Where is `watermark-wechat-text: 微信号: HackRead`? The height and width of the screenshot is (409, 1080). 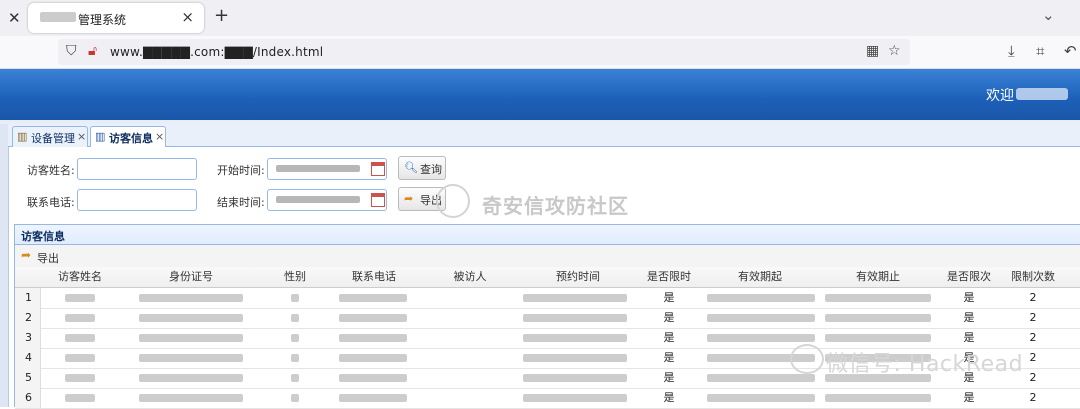
watermark-wechat-text: 微信号: HackRead is located at coordinates (925, 364).